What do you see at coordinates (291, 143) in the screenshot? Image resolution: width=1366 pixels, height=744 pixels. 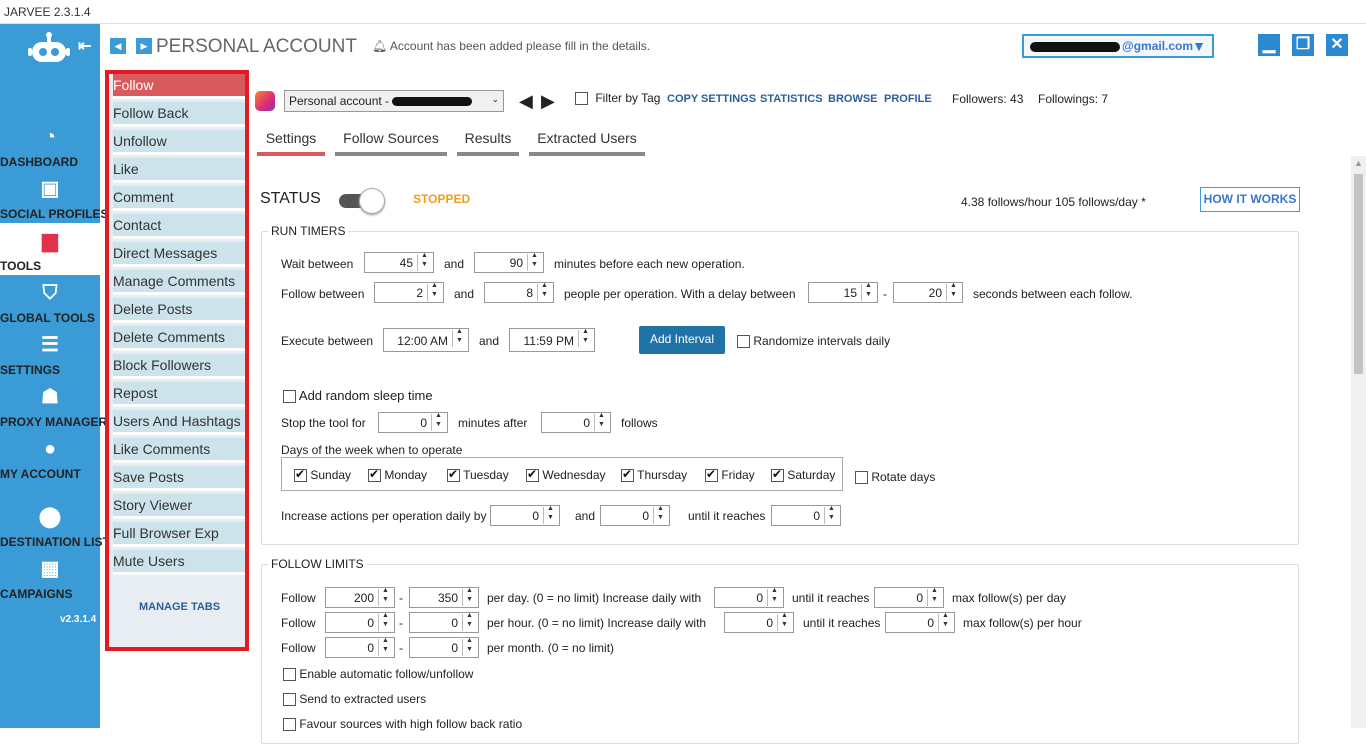 I see `tab-settings: Settings` at bounding box center [291, 143].